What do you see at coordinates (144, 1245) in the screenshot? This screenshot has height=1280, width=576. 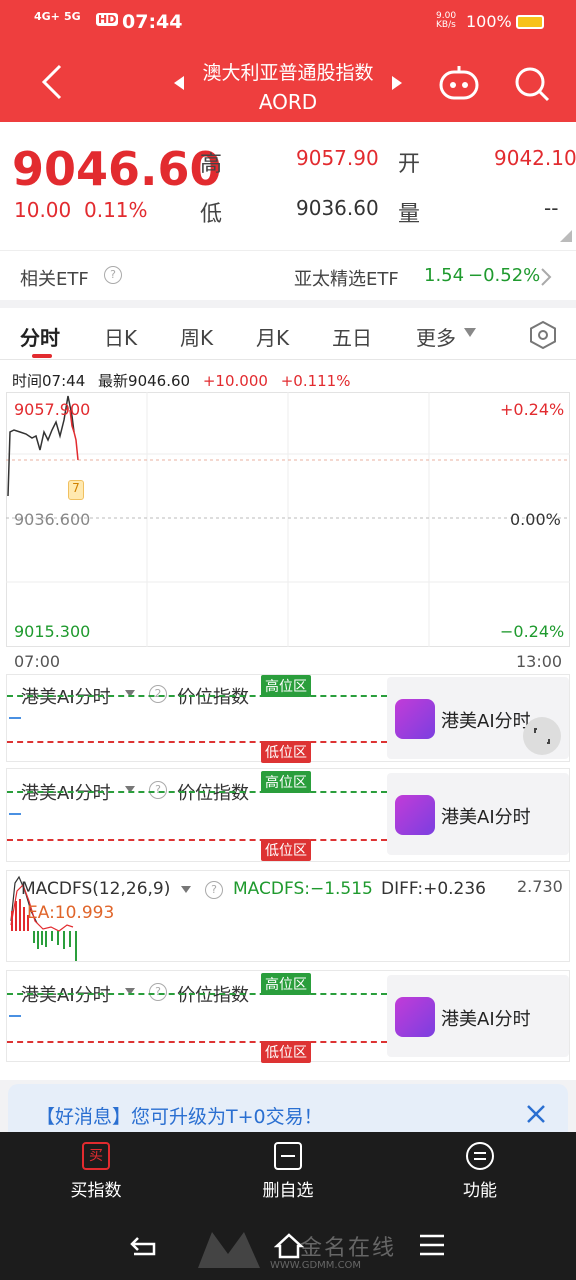 I see `nav-back-icon` at bounding box center [144, 1245].